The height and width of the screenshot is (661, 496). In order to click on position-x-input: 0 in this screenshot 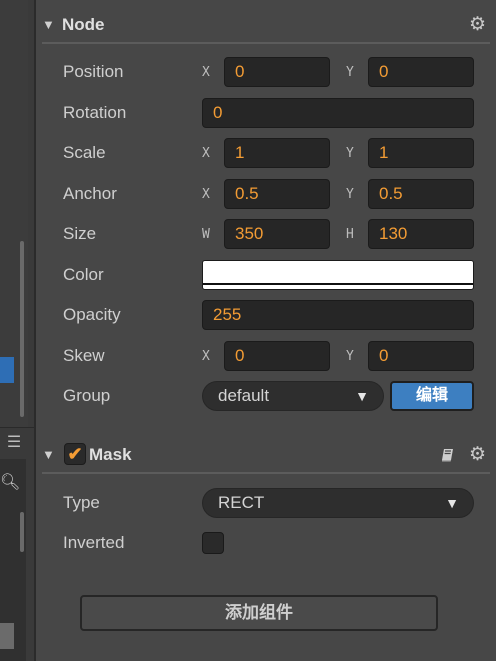, I will do `click(277, 72)`.